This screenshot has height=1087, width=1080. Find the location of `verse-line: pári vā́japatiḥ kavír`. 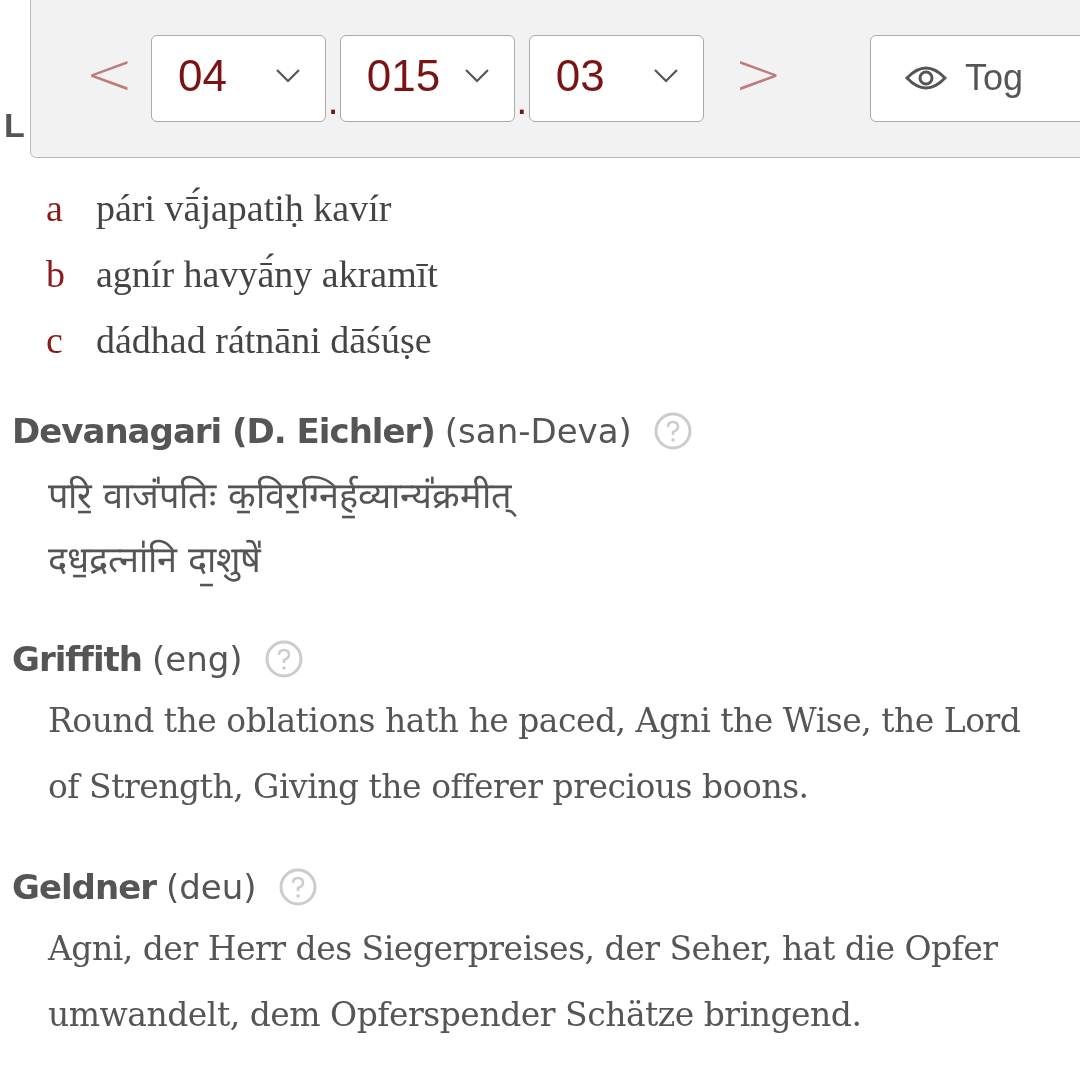

verse-line: pári vā́japatiḥ kavír is located at coordinates (244, 208).